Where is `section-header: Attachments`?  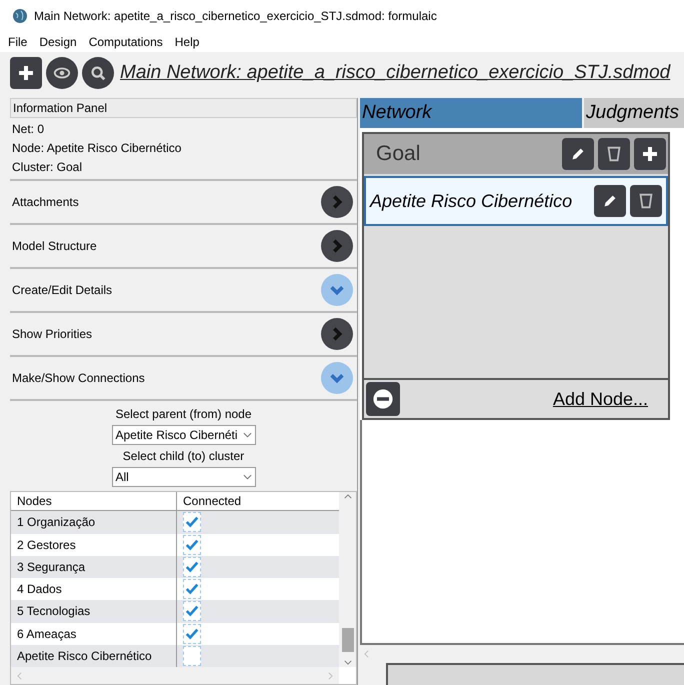 section-header: Attachments is located at coordinates (183, 203).